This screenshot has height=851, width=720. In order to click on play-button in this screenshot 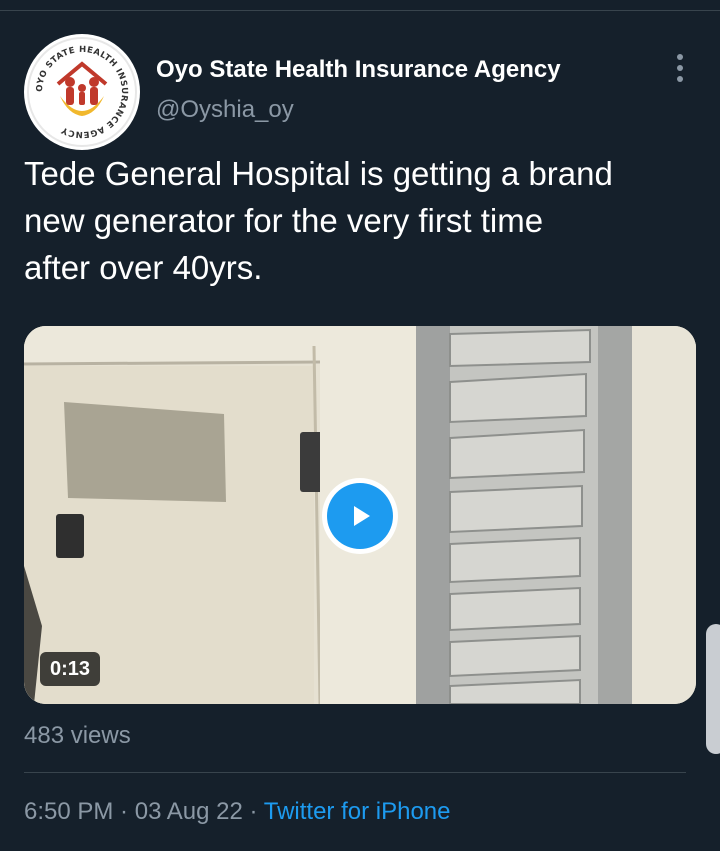, I will do `click(360, 516)`.